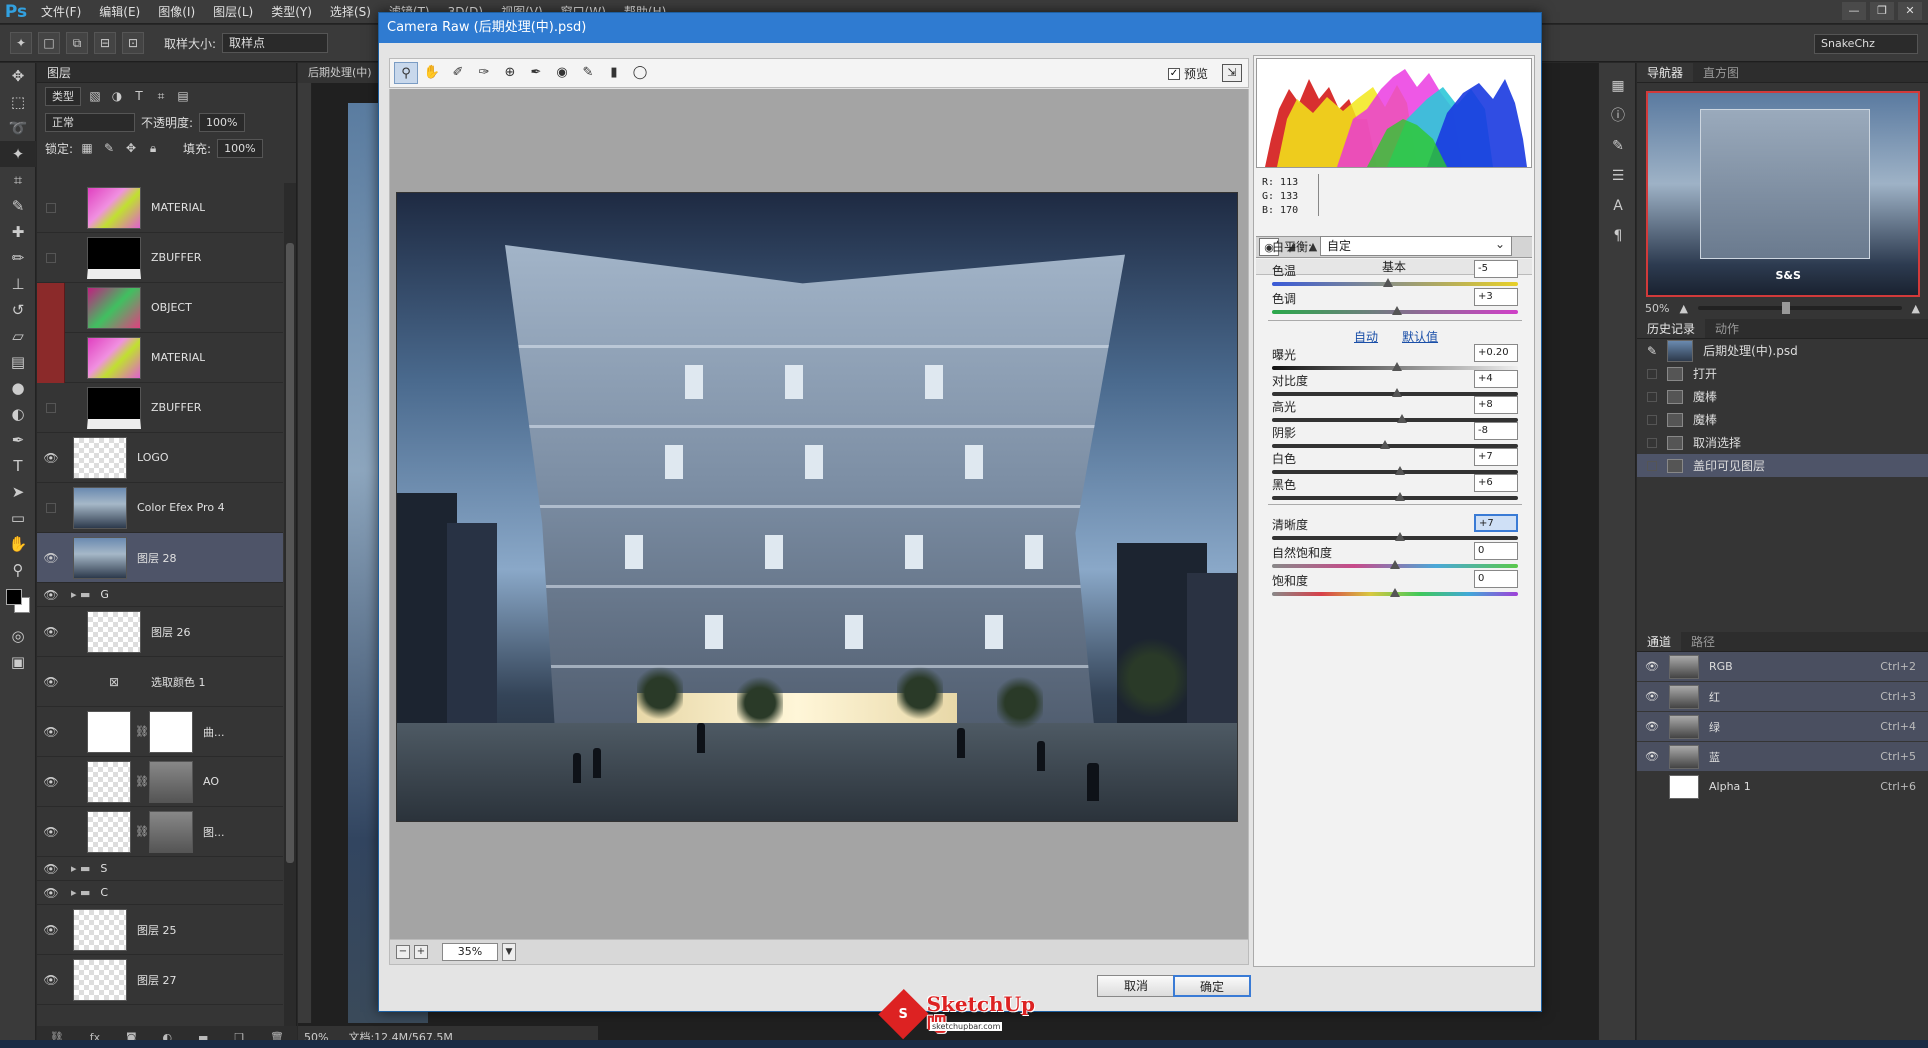 The height and width of the screenshot is (1048, 1928). What do you see at coordinates (49, 43) in the screenshot?
I see `new-selection-icon: □` at bounding box center [49, 43].